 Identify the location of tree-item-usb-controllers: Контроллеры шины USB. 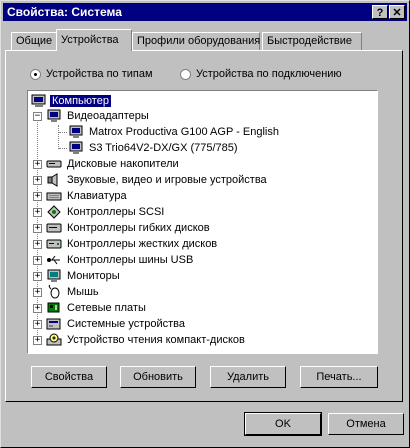
(120, 260).